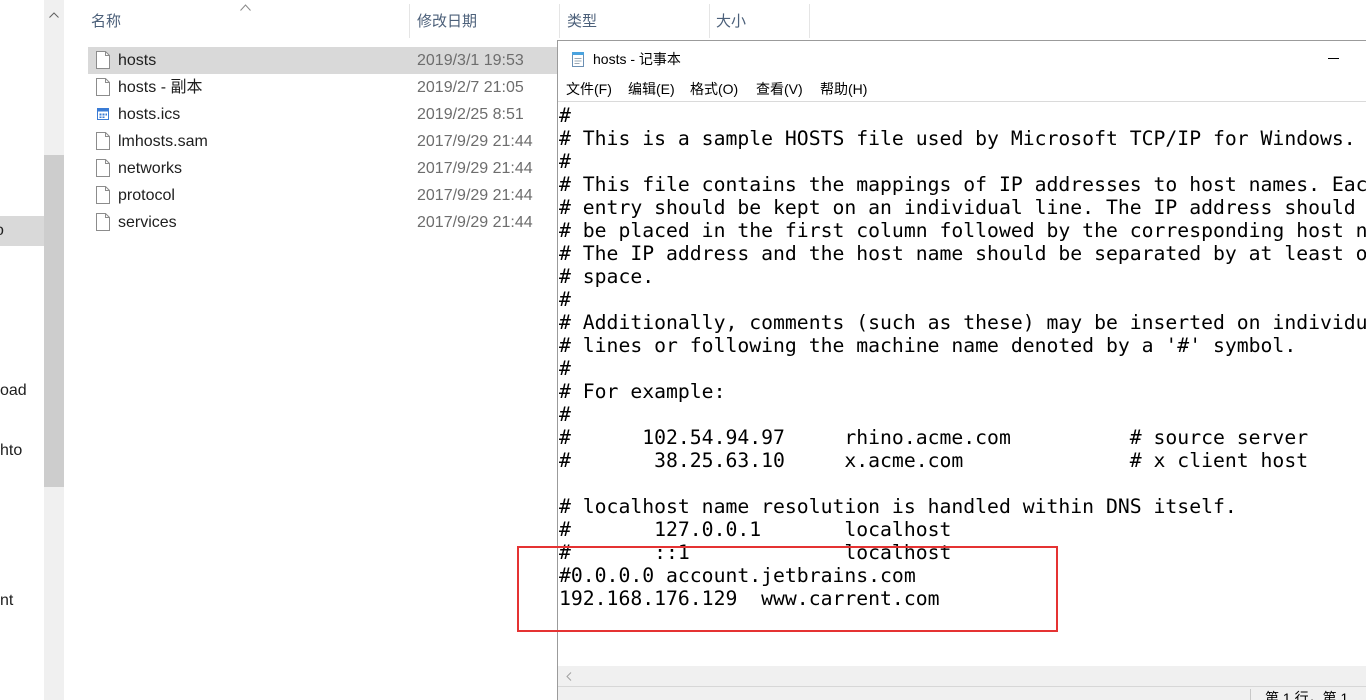 This screenshot has height=700, width=1366. I want to click on file-name: hosts, so click(137, 60).